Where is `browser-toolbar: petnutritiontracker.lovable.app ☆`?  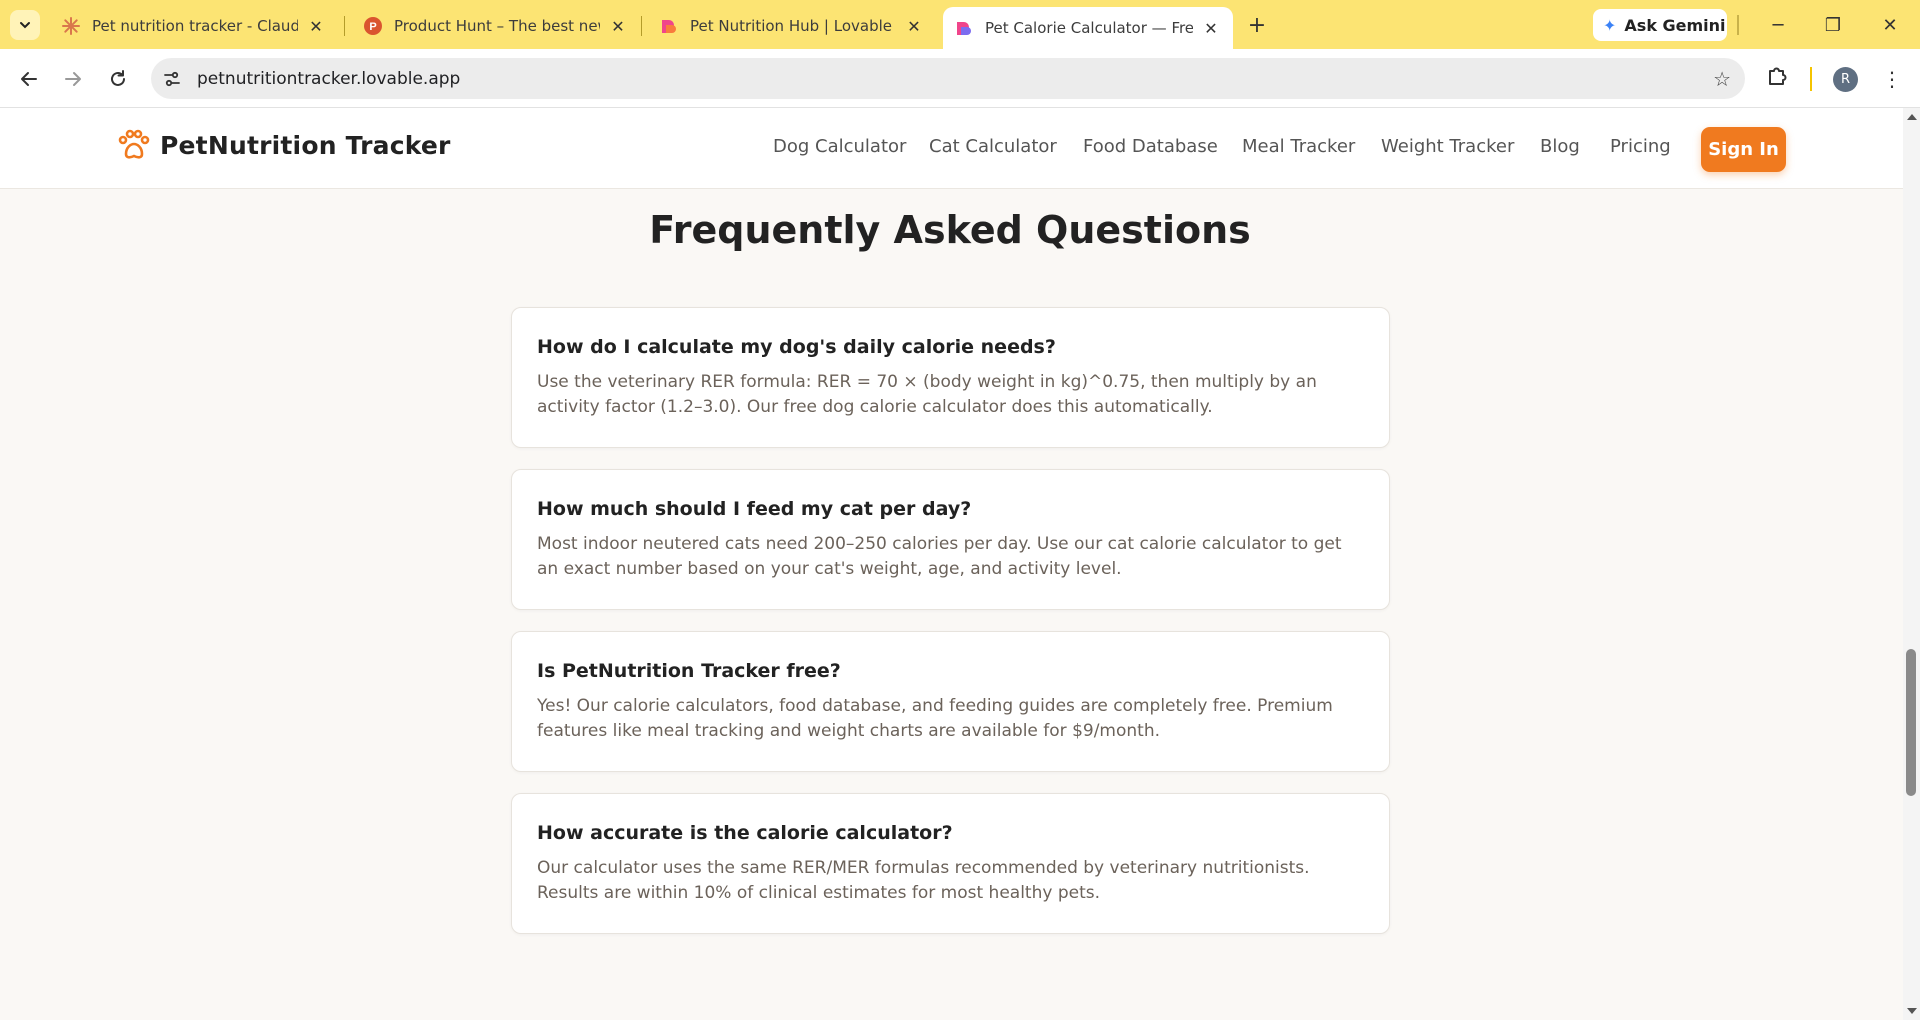
browser-toolbar: petnutritiontracker.lovable.app ☆ is located at coordinates (960, 78).